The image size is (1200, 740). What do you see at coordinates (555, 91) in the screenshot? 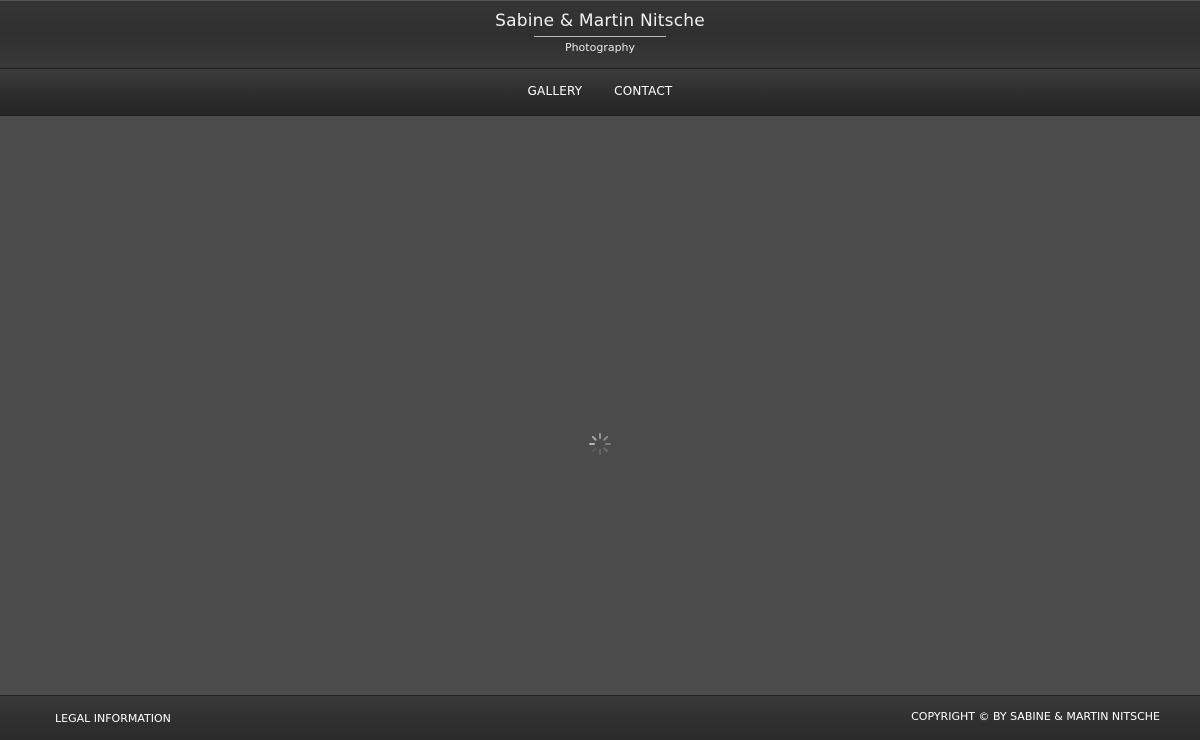
I see `nav-item-gallery: GALLERY` at bounding box center [555, 91].